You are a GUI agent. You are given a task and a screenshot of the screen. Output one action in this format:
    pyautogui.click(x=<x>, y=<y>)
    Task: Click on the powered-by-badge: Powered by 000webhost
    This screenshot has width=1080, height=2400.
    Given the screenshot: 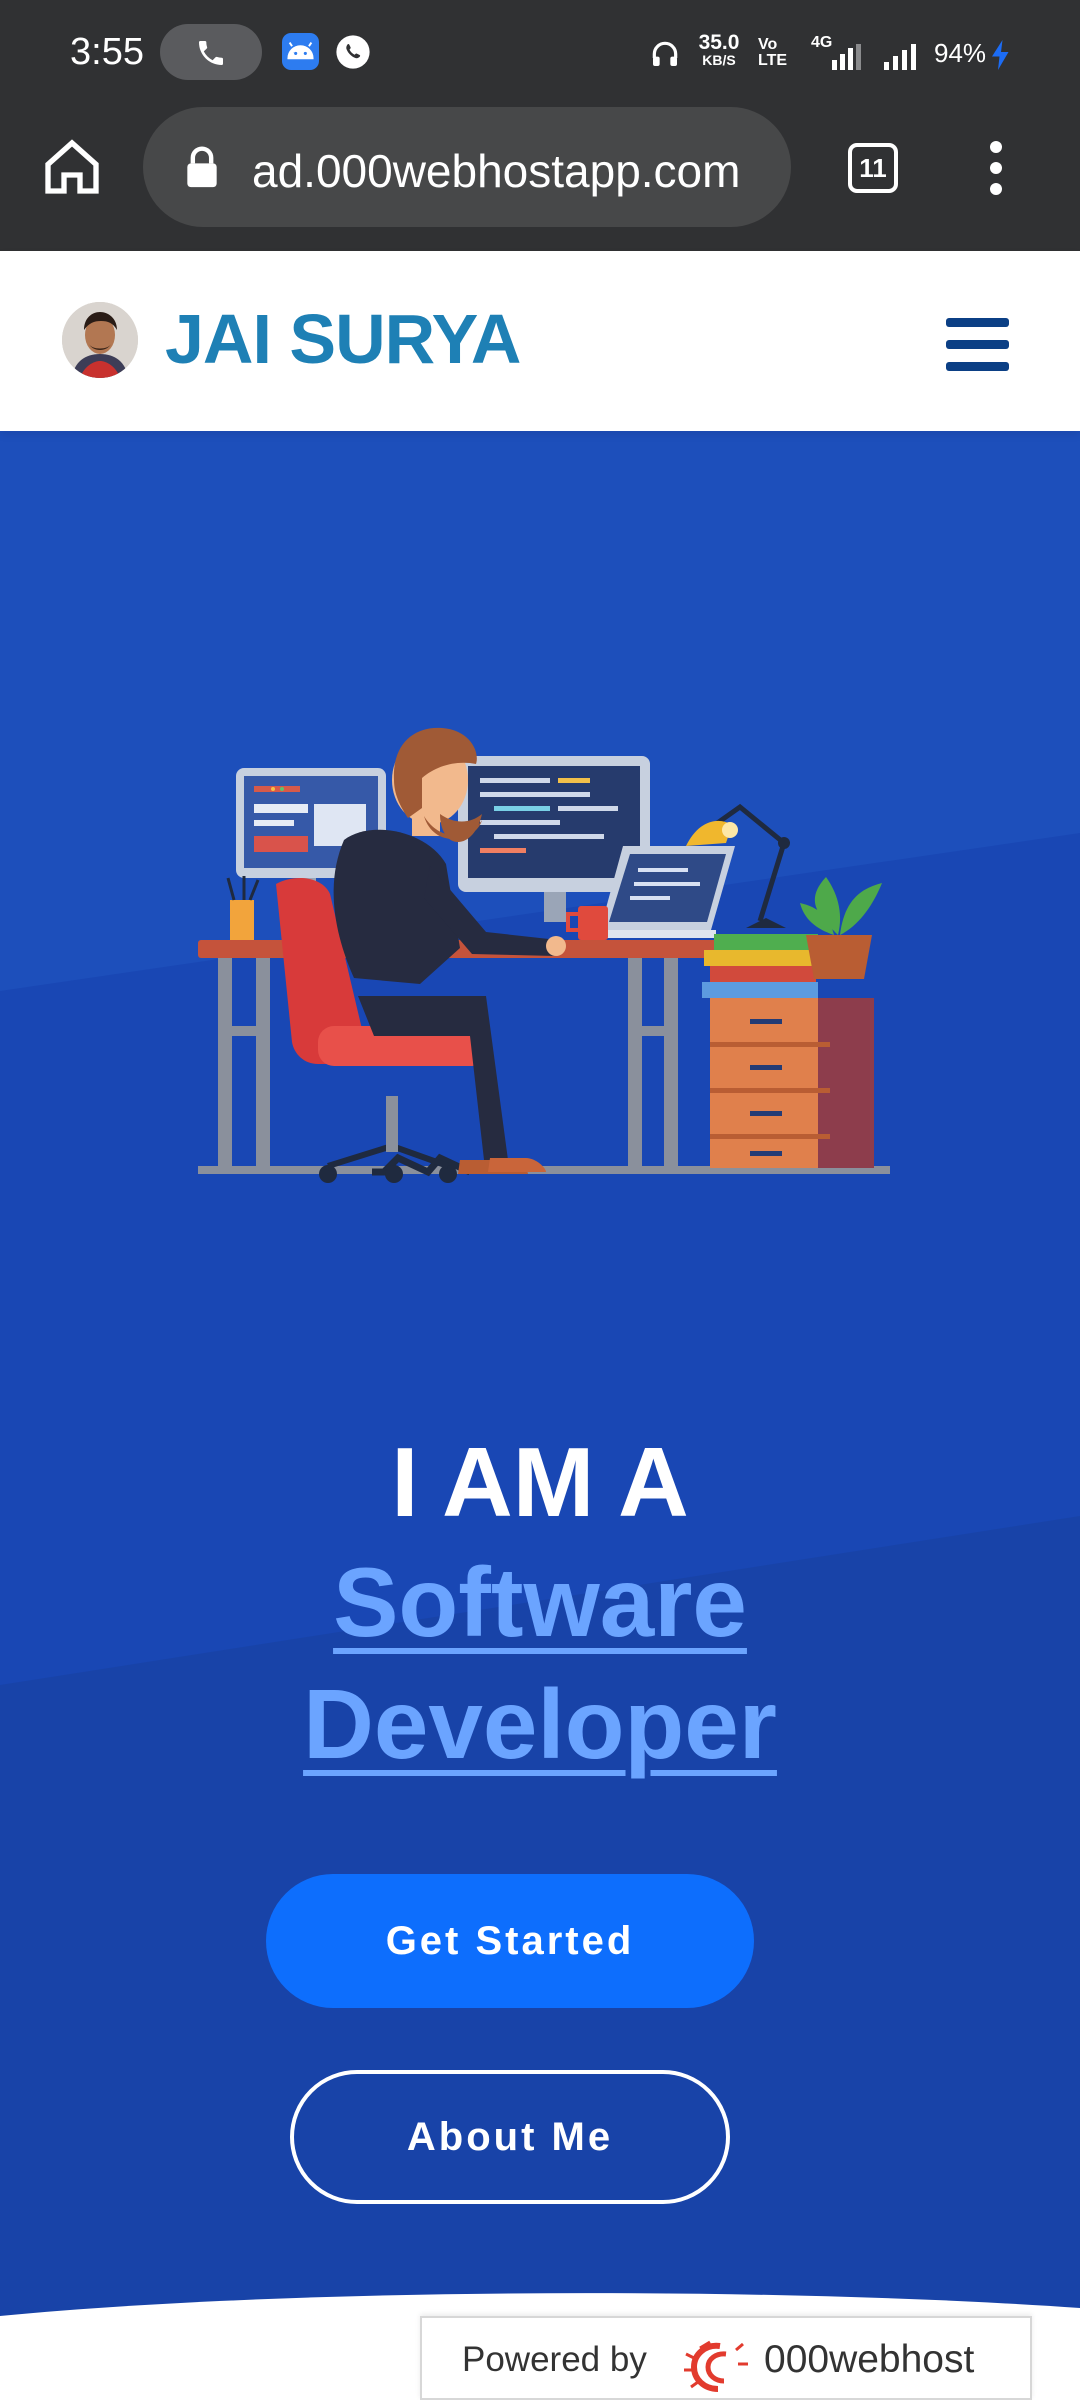 What is the action you would take?
    pyautogui.click(x=726, y=2358)
    